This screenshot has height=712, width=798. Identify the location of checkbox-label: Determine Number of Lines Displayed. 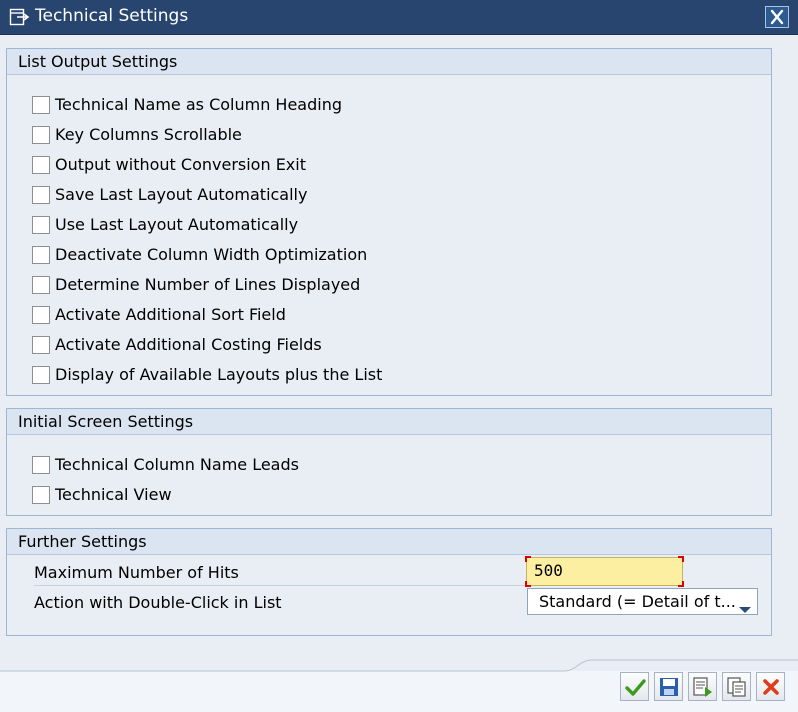
(208, 284).